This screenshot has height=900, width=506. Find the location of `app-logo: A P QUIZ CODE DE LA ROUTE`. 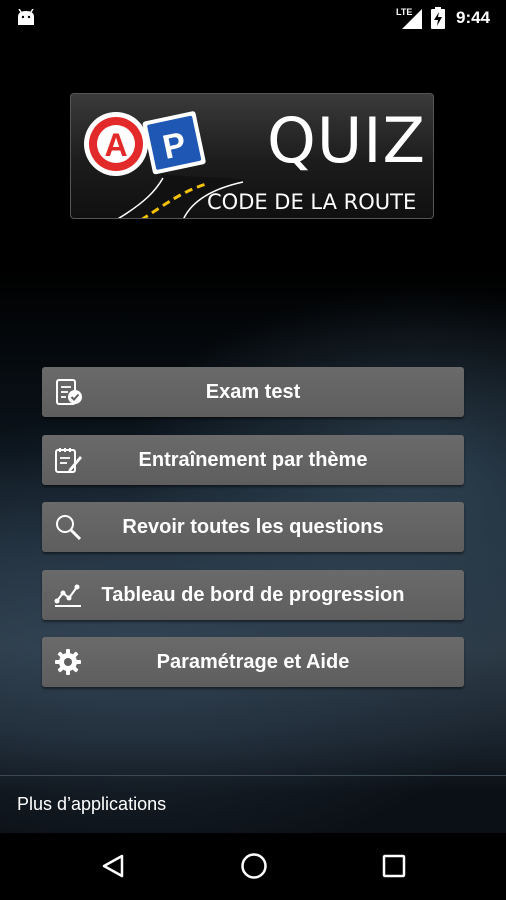

app-logo: A P QUIZ CODE DE LA ROUTE is located at coordinates (252, 156).